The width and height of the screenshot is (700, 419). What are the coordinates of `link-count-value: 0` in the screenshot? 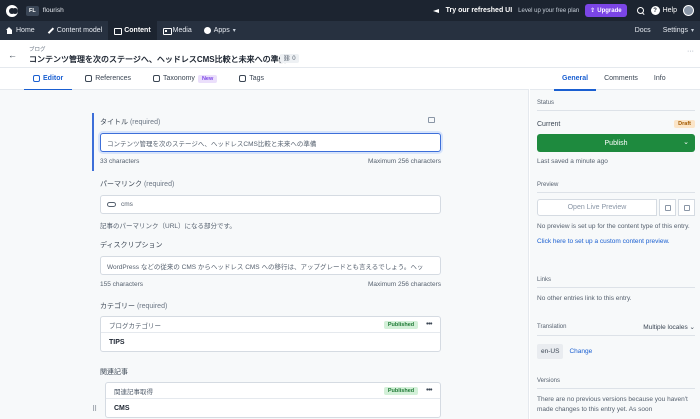 It's located at (294, 59).